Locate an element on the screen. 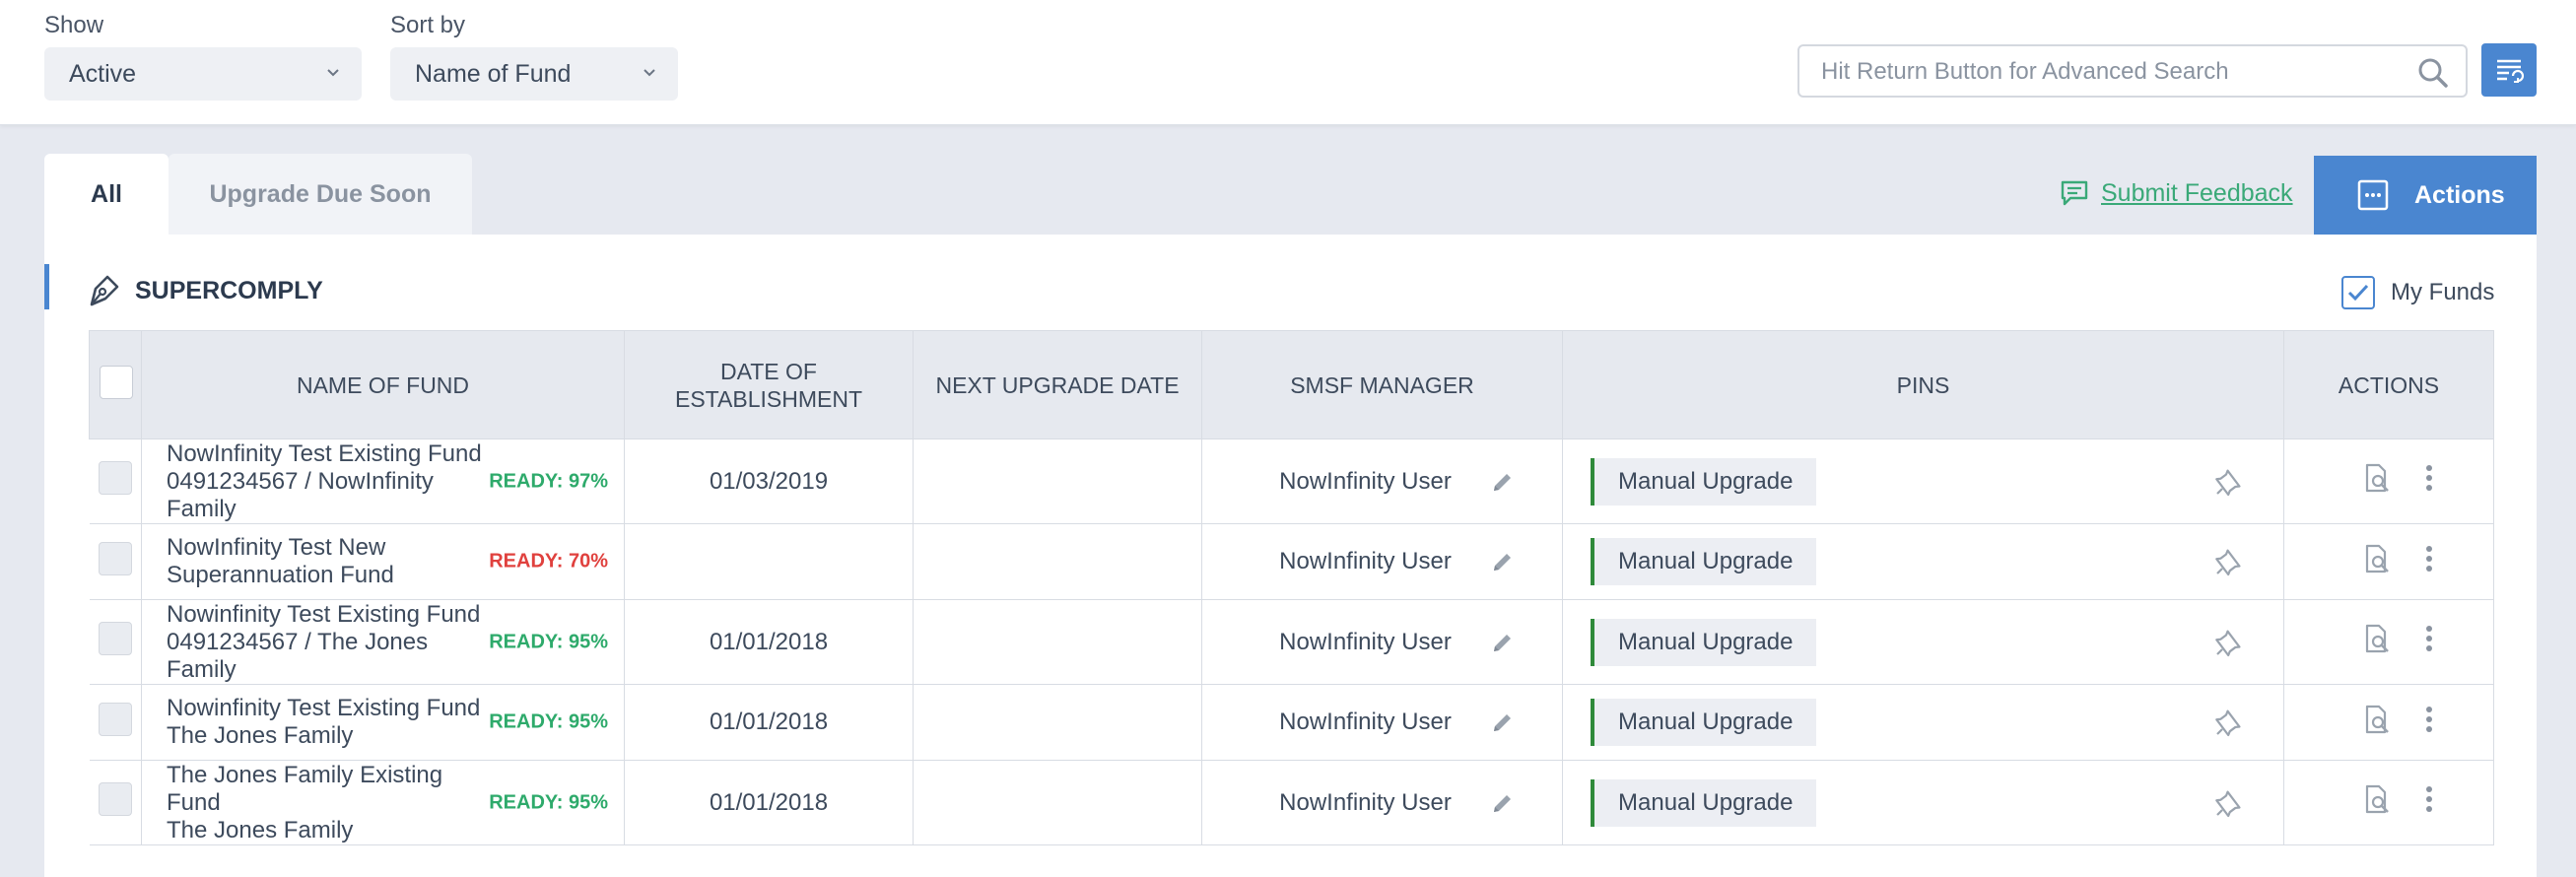  submit-feedback-link: Submit Feedback is located at coordinates (2176, 193).